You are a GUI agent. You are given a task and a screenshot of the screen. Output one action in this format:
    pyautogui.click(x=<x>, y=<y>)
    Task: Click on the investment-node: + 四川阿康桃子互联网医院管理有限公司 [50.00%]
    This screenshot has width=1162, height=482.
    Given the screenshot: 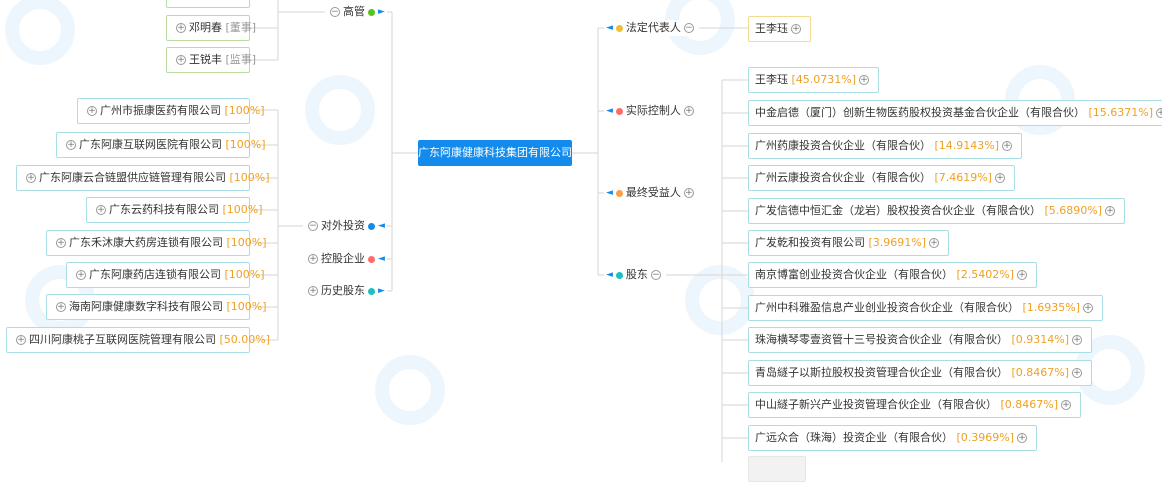 What is the action you would take?
    pyautogui.click(x=138, y=340)
    